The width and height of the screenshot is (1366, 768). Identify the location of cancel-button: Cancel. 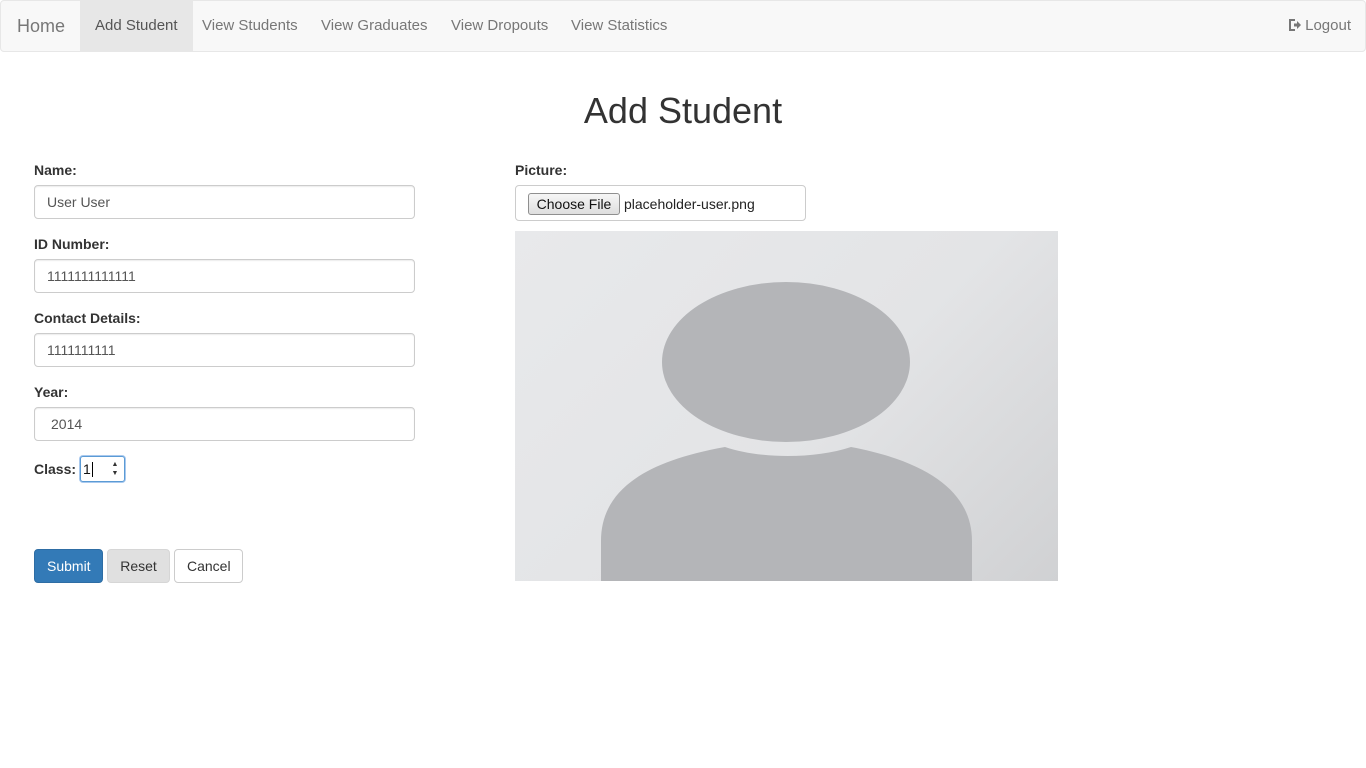
(208, 566).